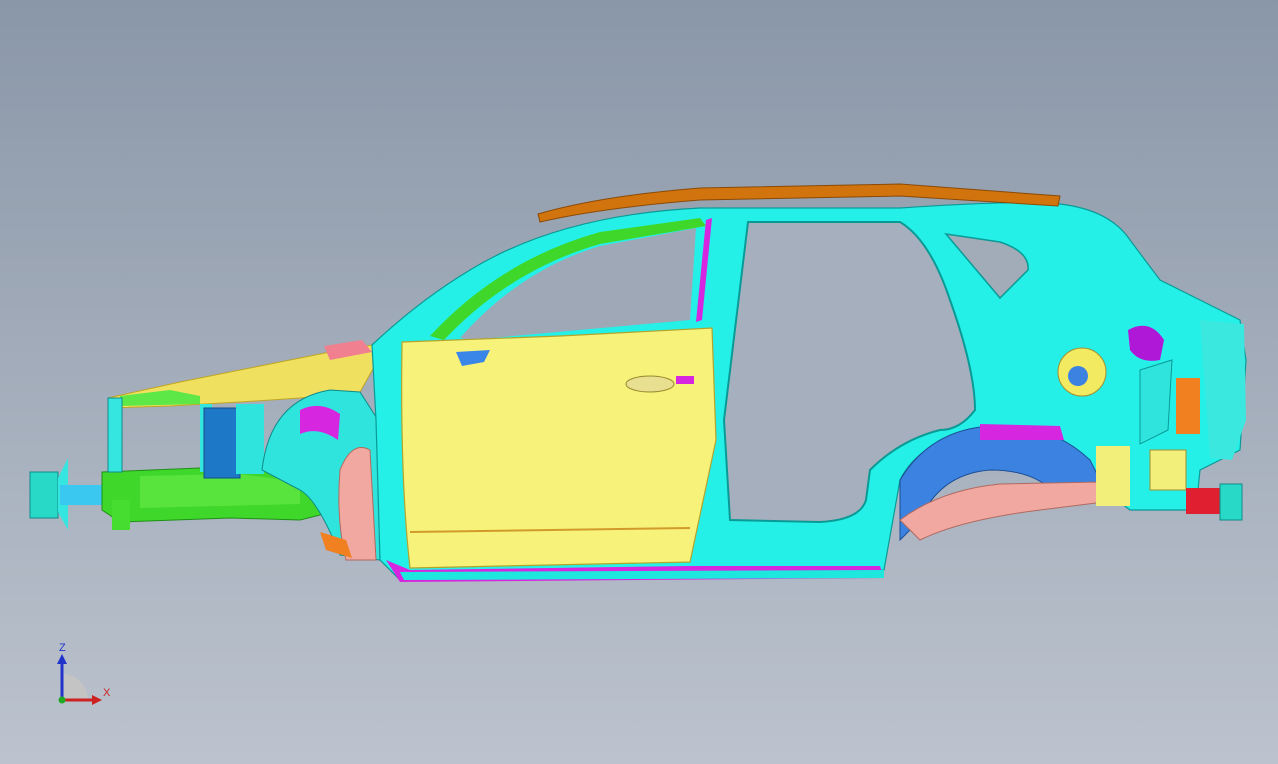 The image size is (1278, 764). Describe the element at coordinates (66, 494) in the screenshot. I see `front-crash-box` at that location.